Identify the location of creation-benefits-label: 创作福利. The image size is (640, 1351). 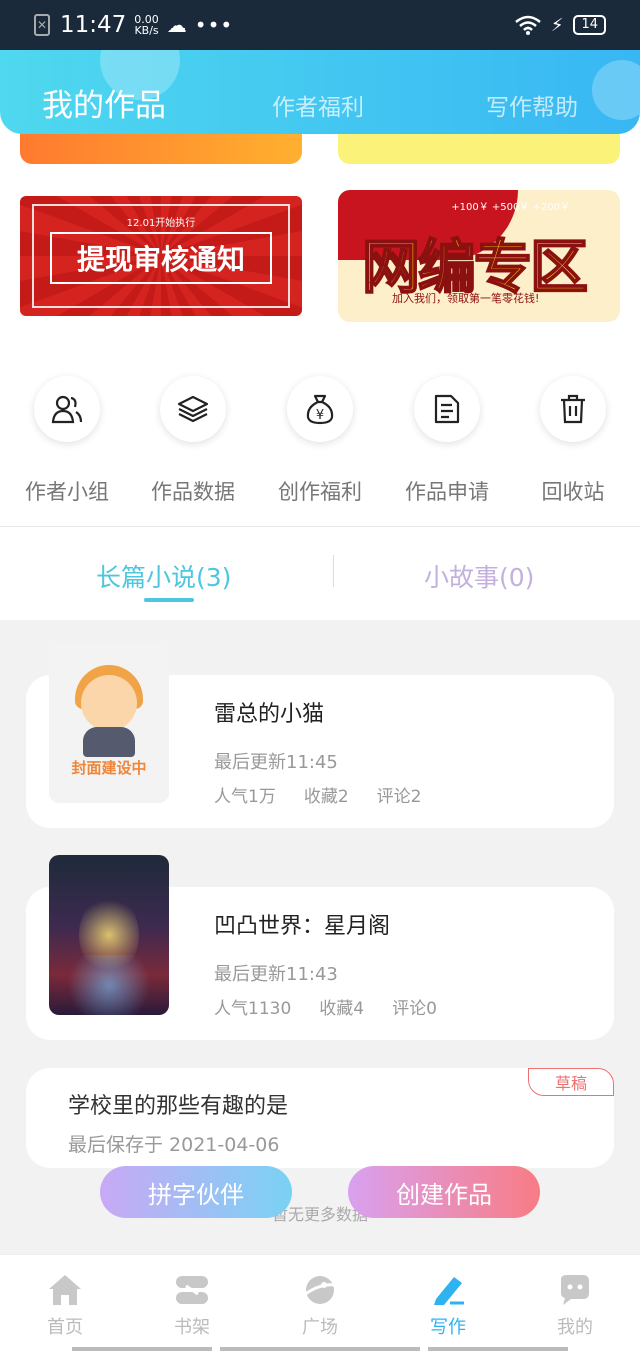
(320, 491).